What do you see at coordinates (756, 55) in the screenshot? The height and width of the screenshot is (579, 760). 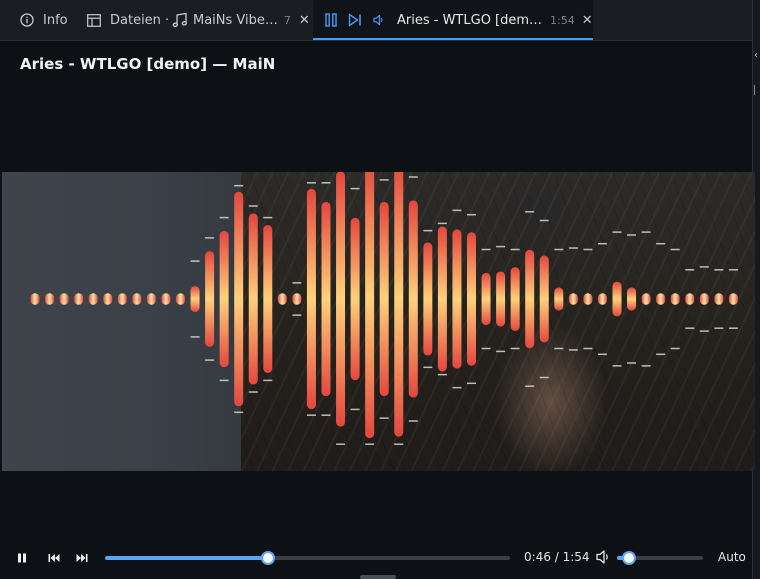 I see `chevron-left-icon: ‹` at bounding box center [756, 55].